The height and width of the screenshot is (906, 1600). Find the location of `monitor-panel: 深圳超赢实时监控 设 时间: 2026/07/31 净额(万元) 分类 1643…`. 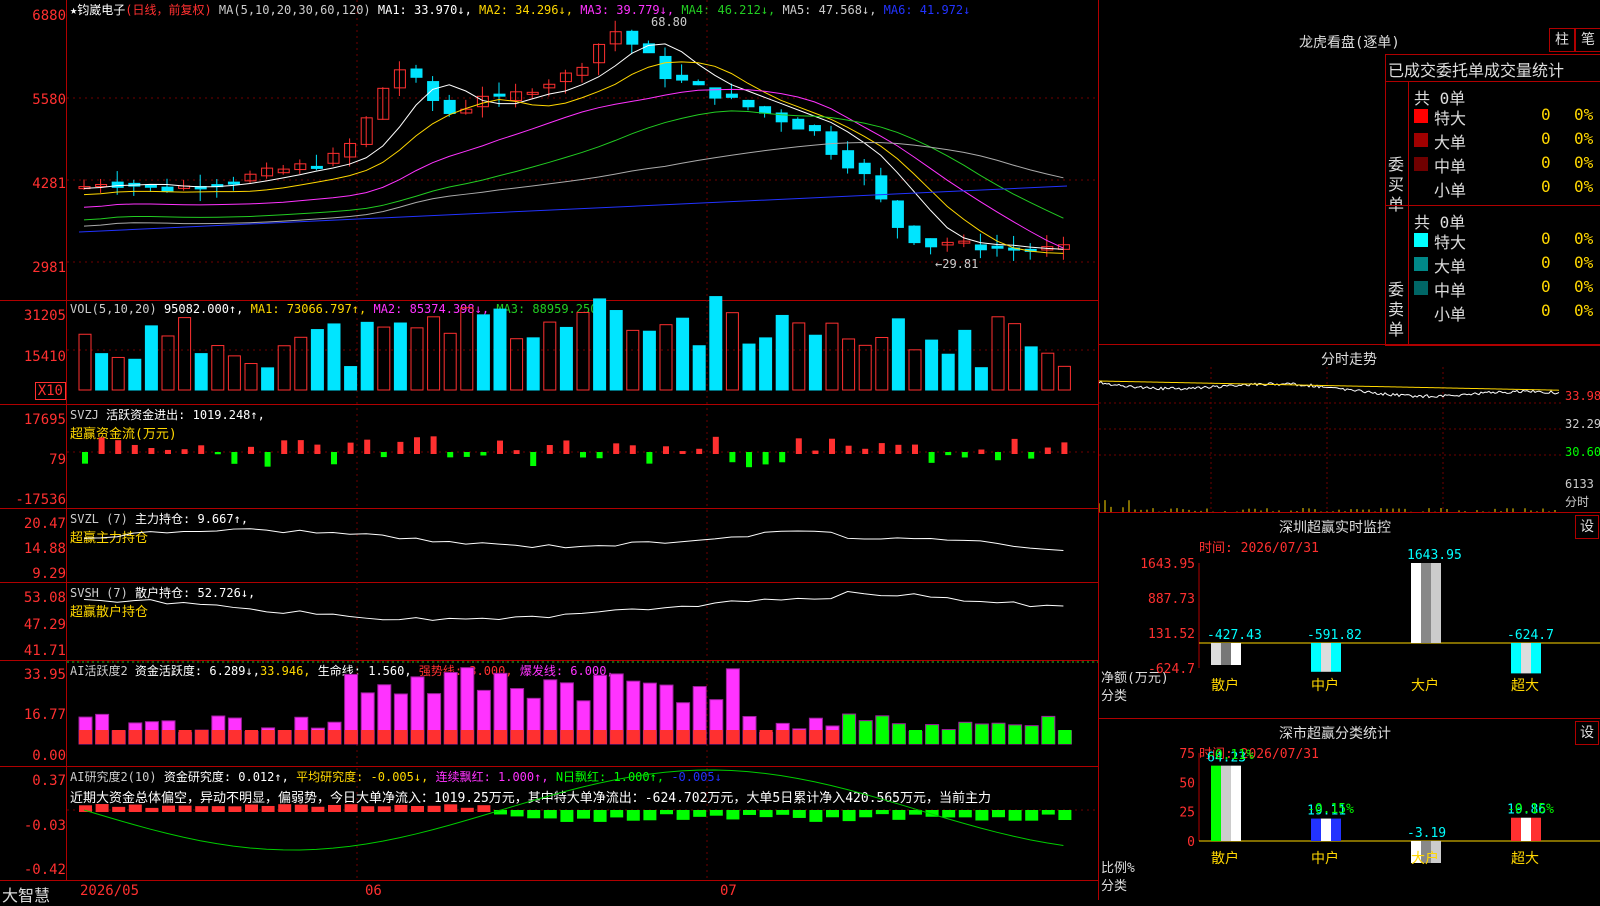

monitor-panel: 深圳超赢实时监控 设 时间: 2026/07/31 净额(万元) 分类 1643… is located at coordinates (1349, 615).